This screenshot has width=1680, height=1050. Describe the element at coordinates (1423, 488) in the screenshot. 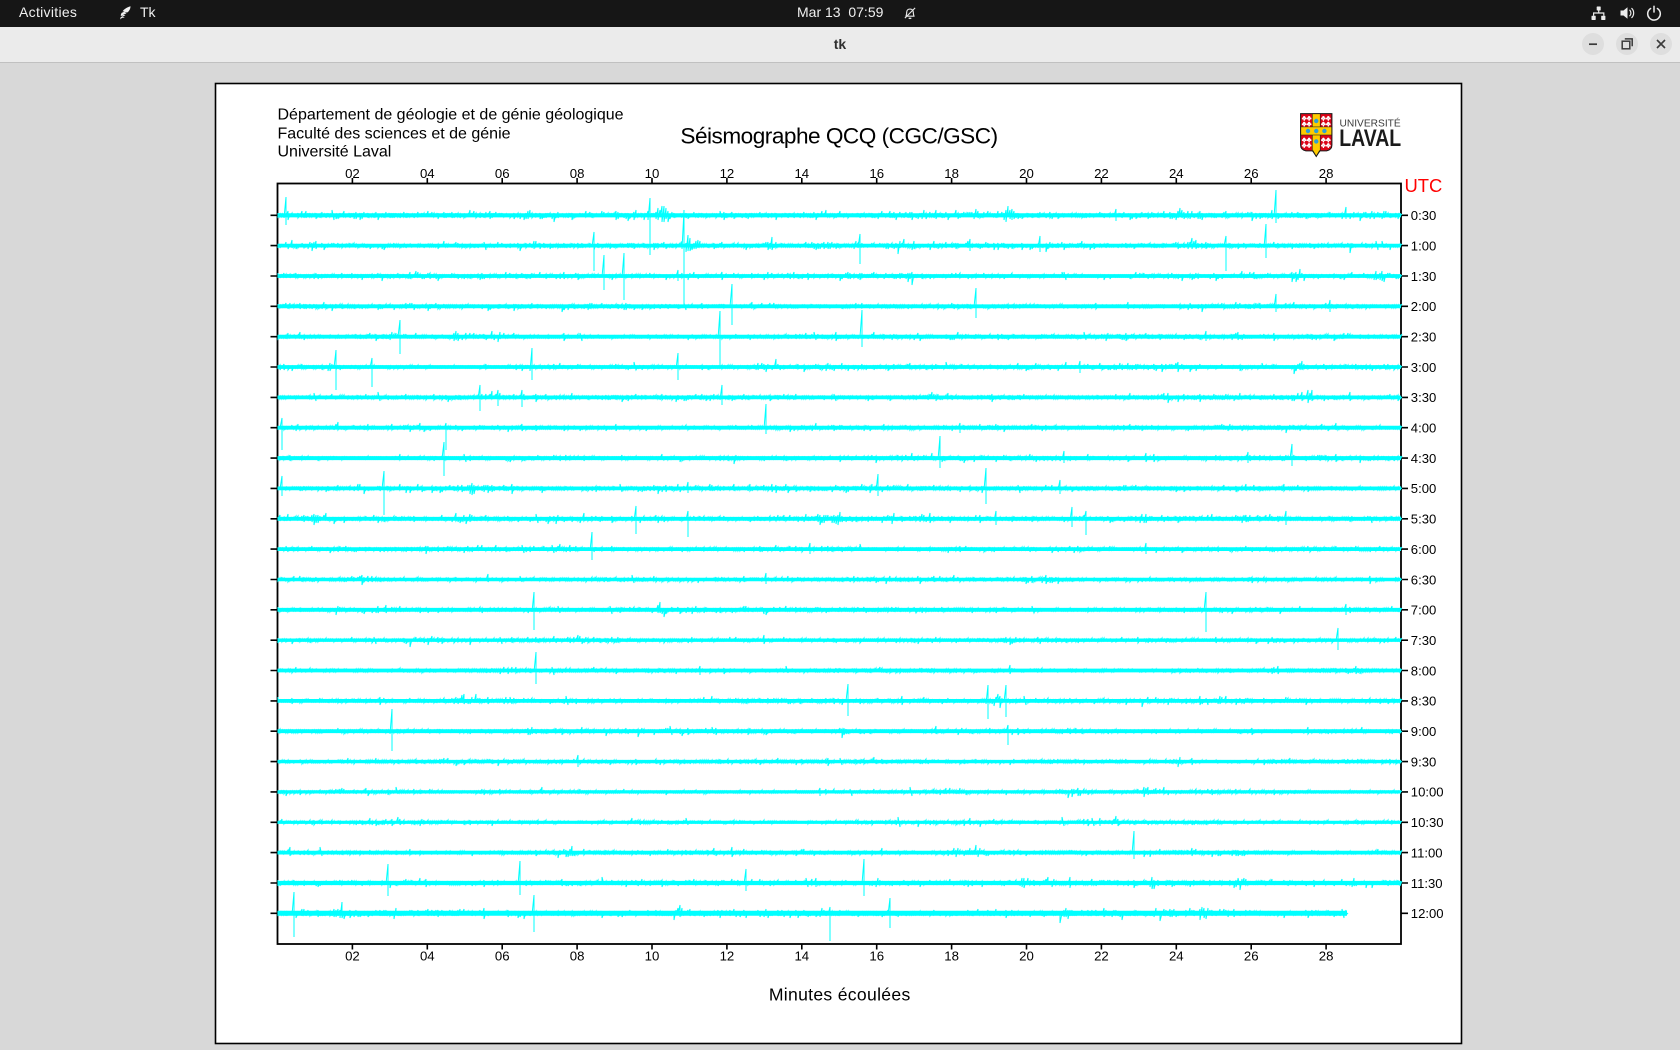

I see `svg-text: 5:00` at that location.